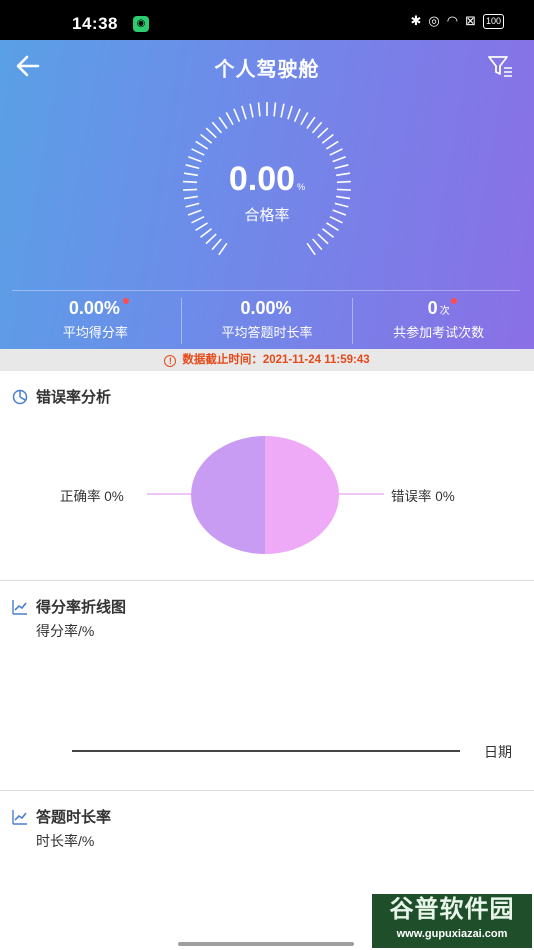 The image size is (534, 950). What do you see at coordinates (302, 495) in the screenshot?
I see `pie-slice-wrong` at bounding box center [302, 495].